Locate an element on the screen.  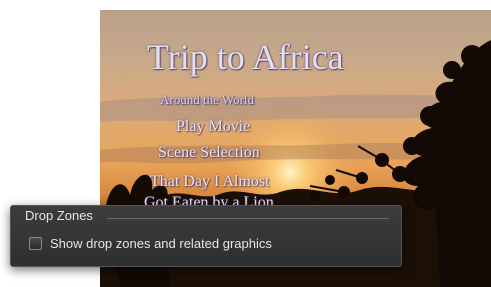
show-drop-zones-option: Show drop zones and related graphics is located at coordinates (150, 243).